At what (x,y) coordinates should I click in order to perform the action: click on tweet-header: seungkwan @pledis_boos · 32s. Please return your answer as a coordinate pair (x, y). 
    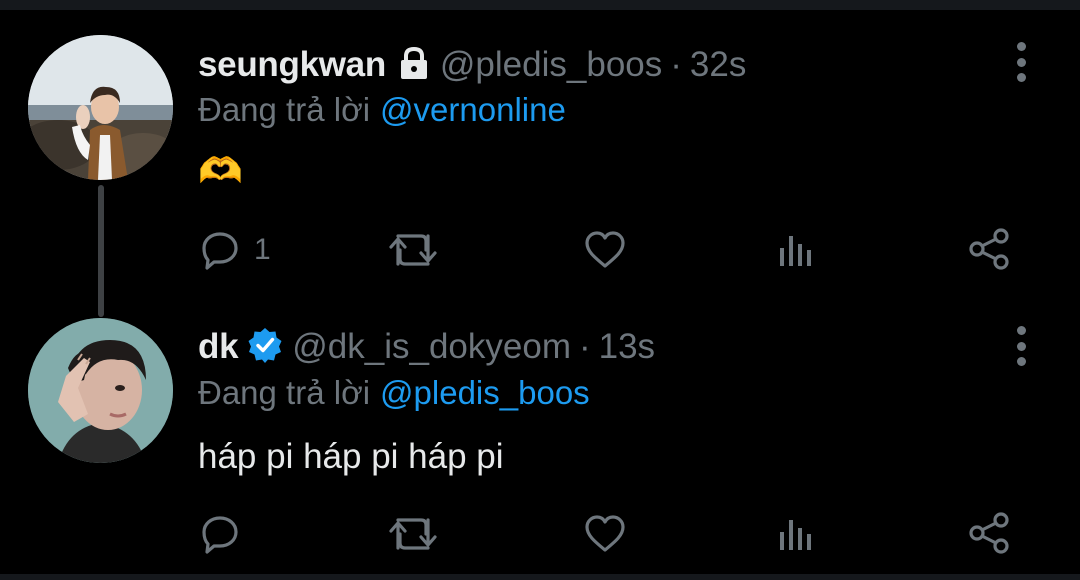
    Looking at the image, I should click on (472, 65).